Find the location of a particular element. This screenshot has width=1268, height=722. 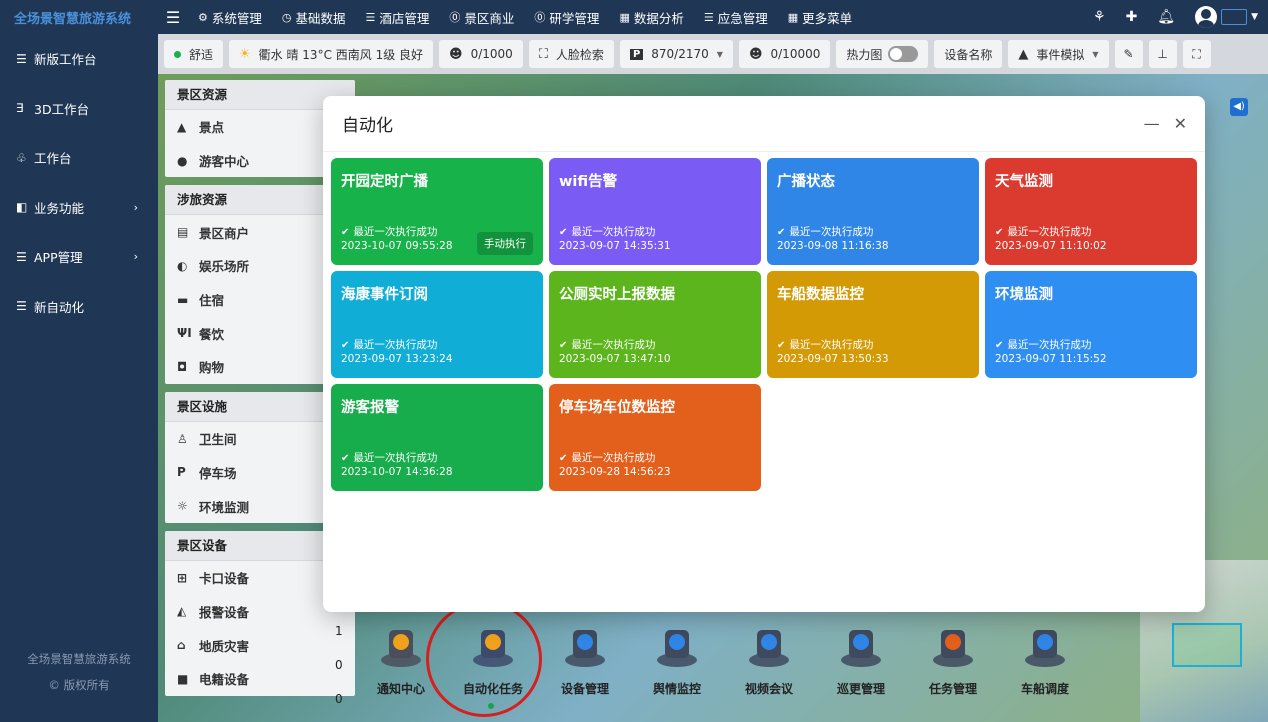

caret-down-icon: ▼ is located at coordinates (1254, 17).